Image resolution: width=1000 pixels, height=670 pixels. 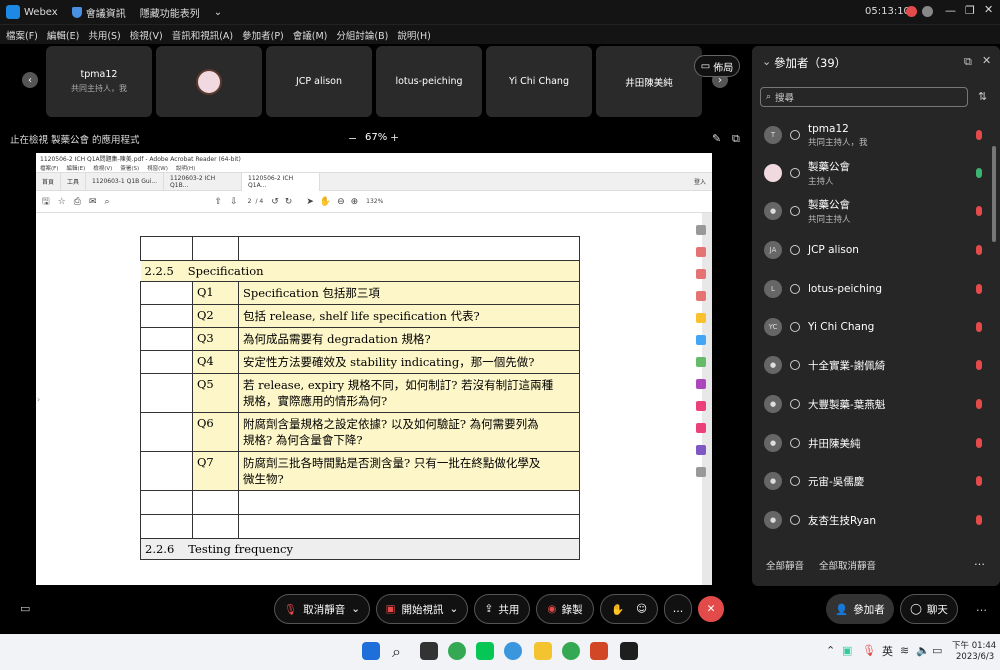 I want to click on acrobat-menu-item: 檢視(V), so click(x=102, y=168).